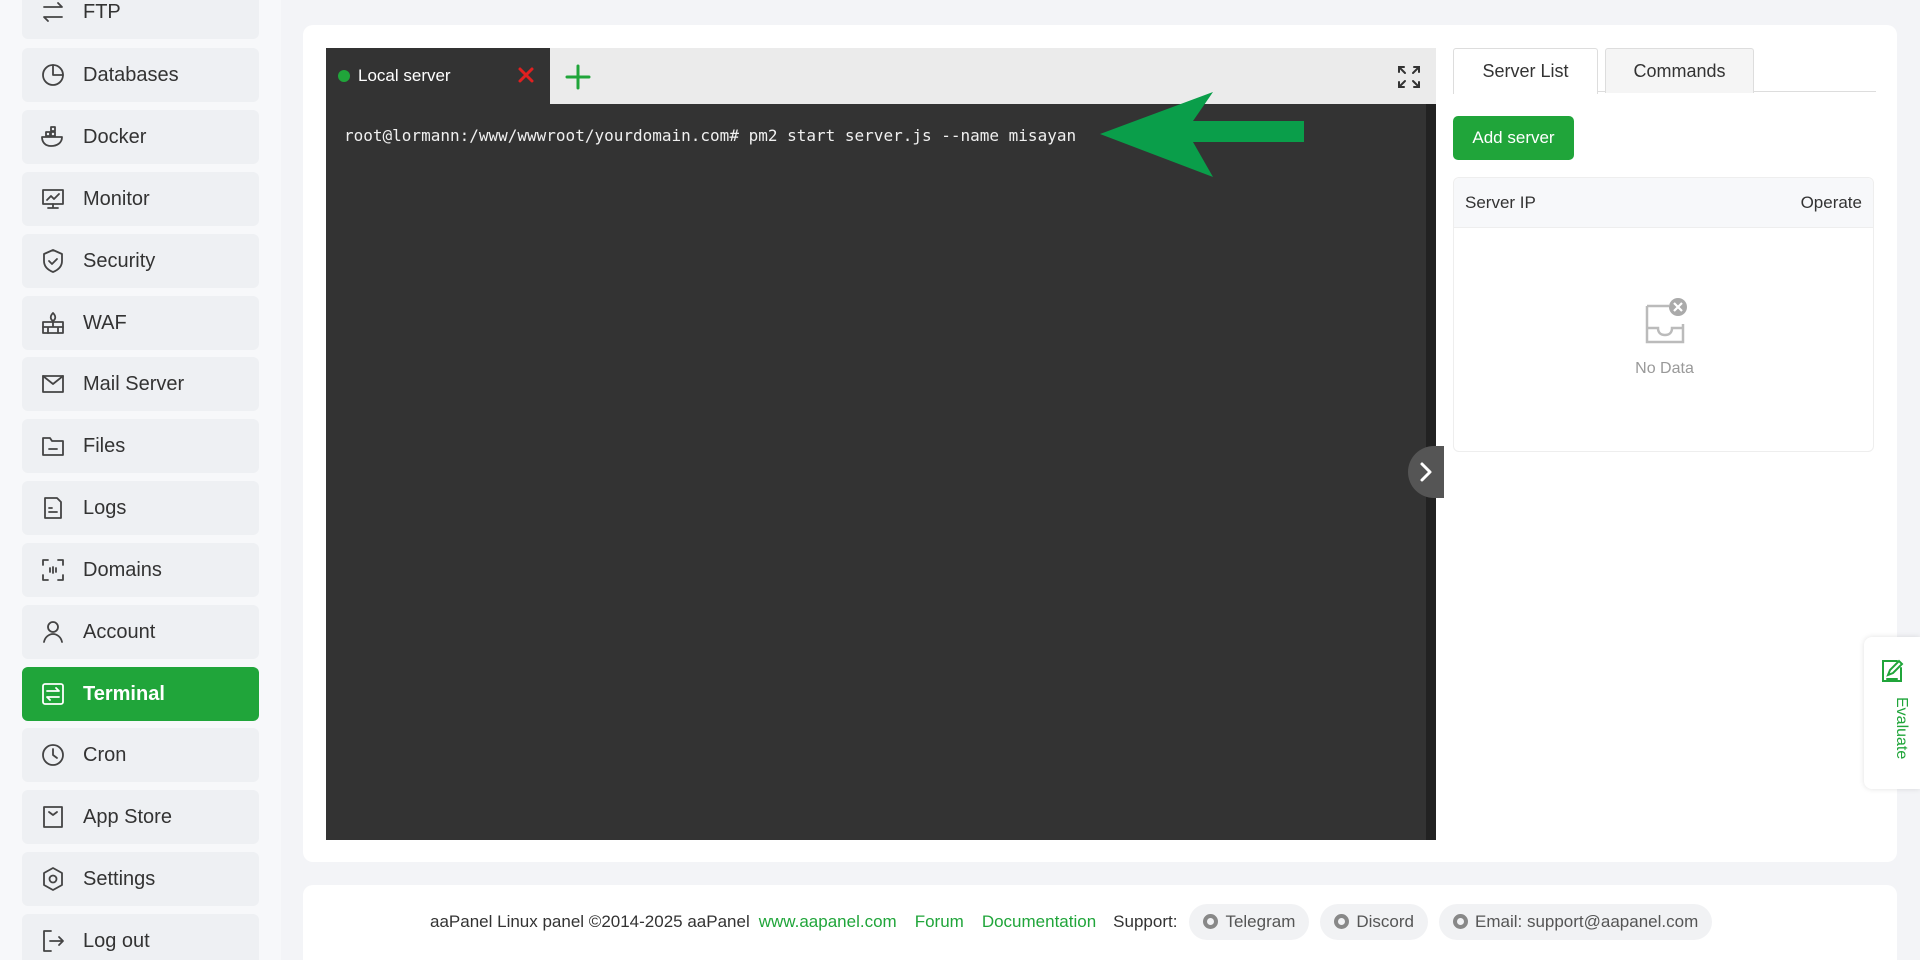 The height and width of the screenshot is (960, 1920). Describe the element at coordinates (344, 76) in the screenshot. I see `status-dot-icon` at that location.